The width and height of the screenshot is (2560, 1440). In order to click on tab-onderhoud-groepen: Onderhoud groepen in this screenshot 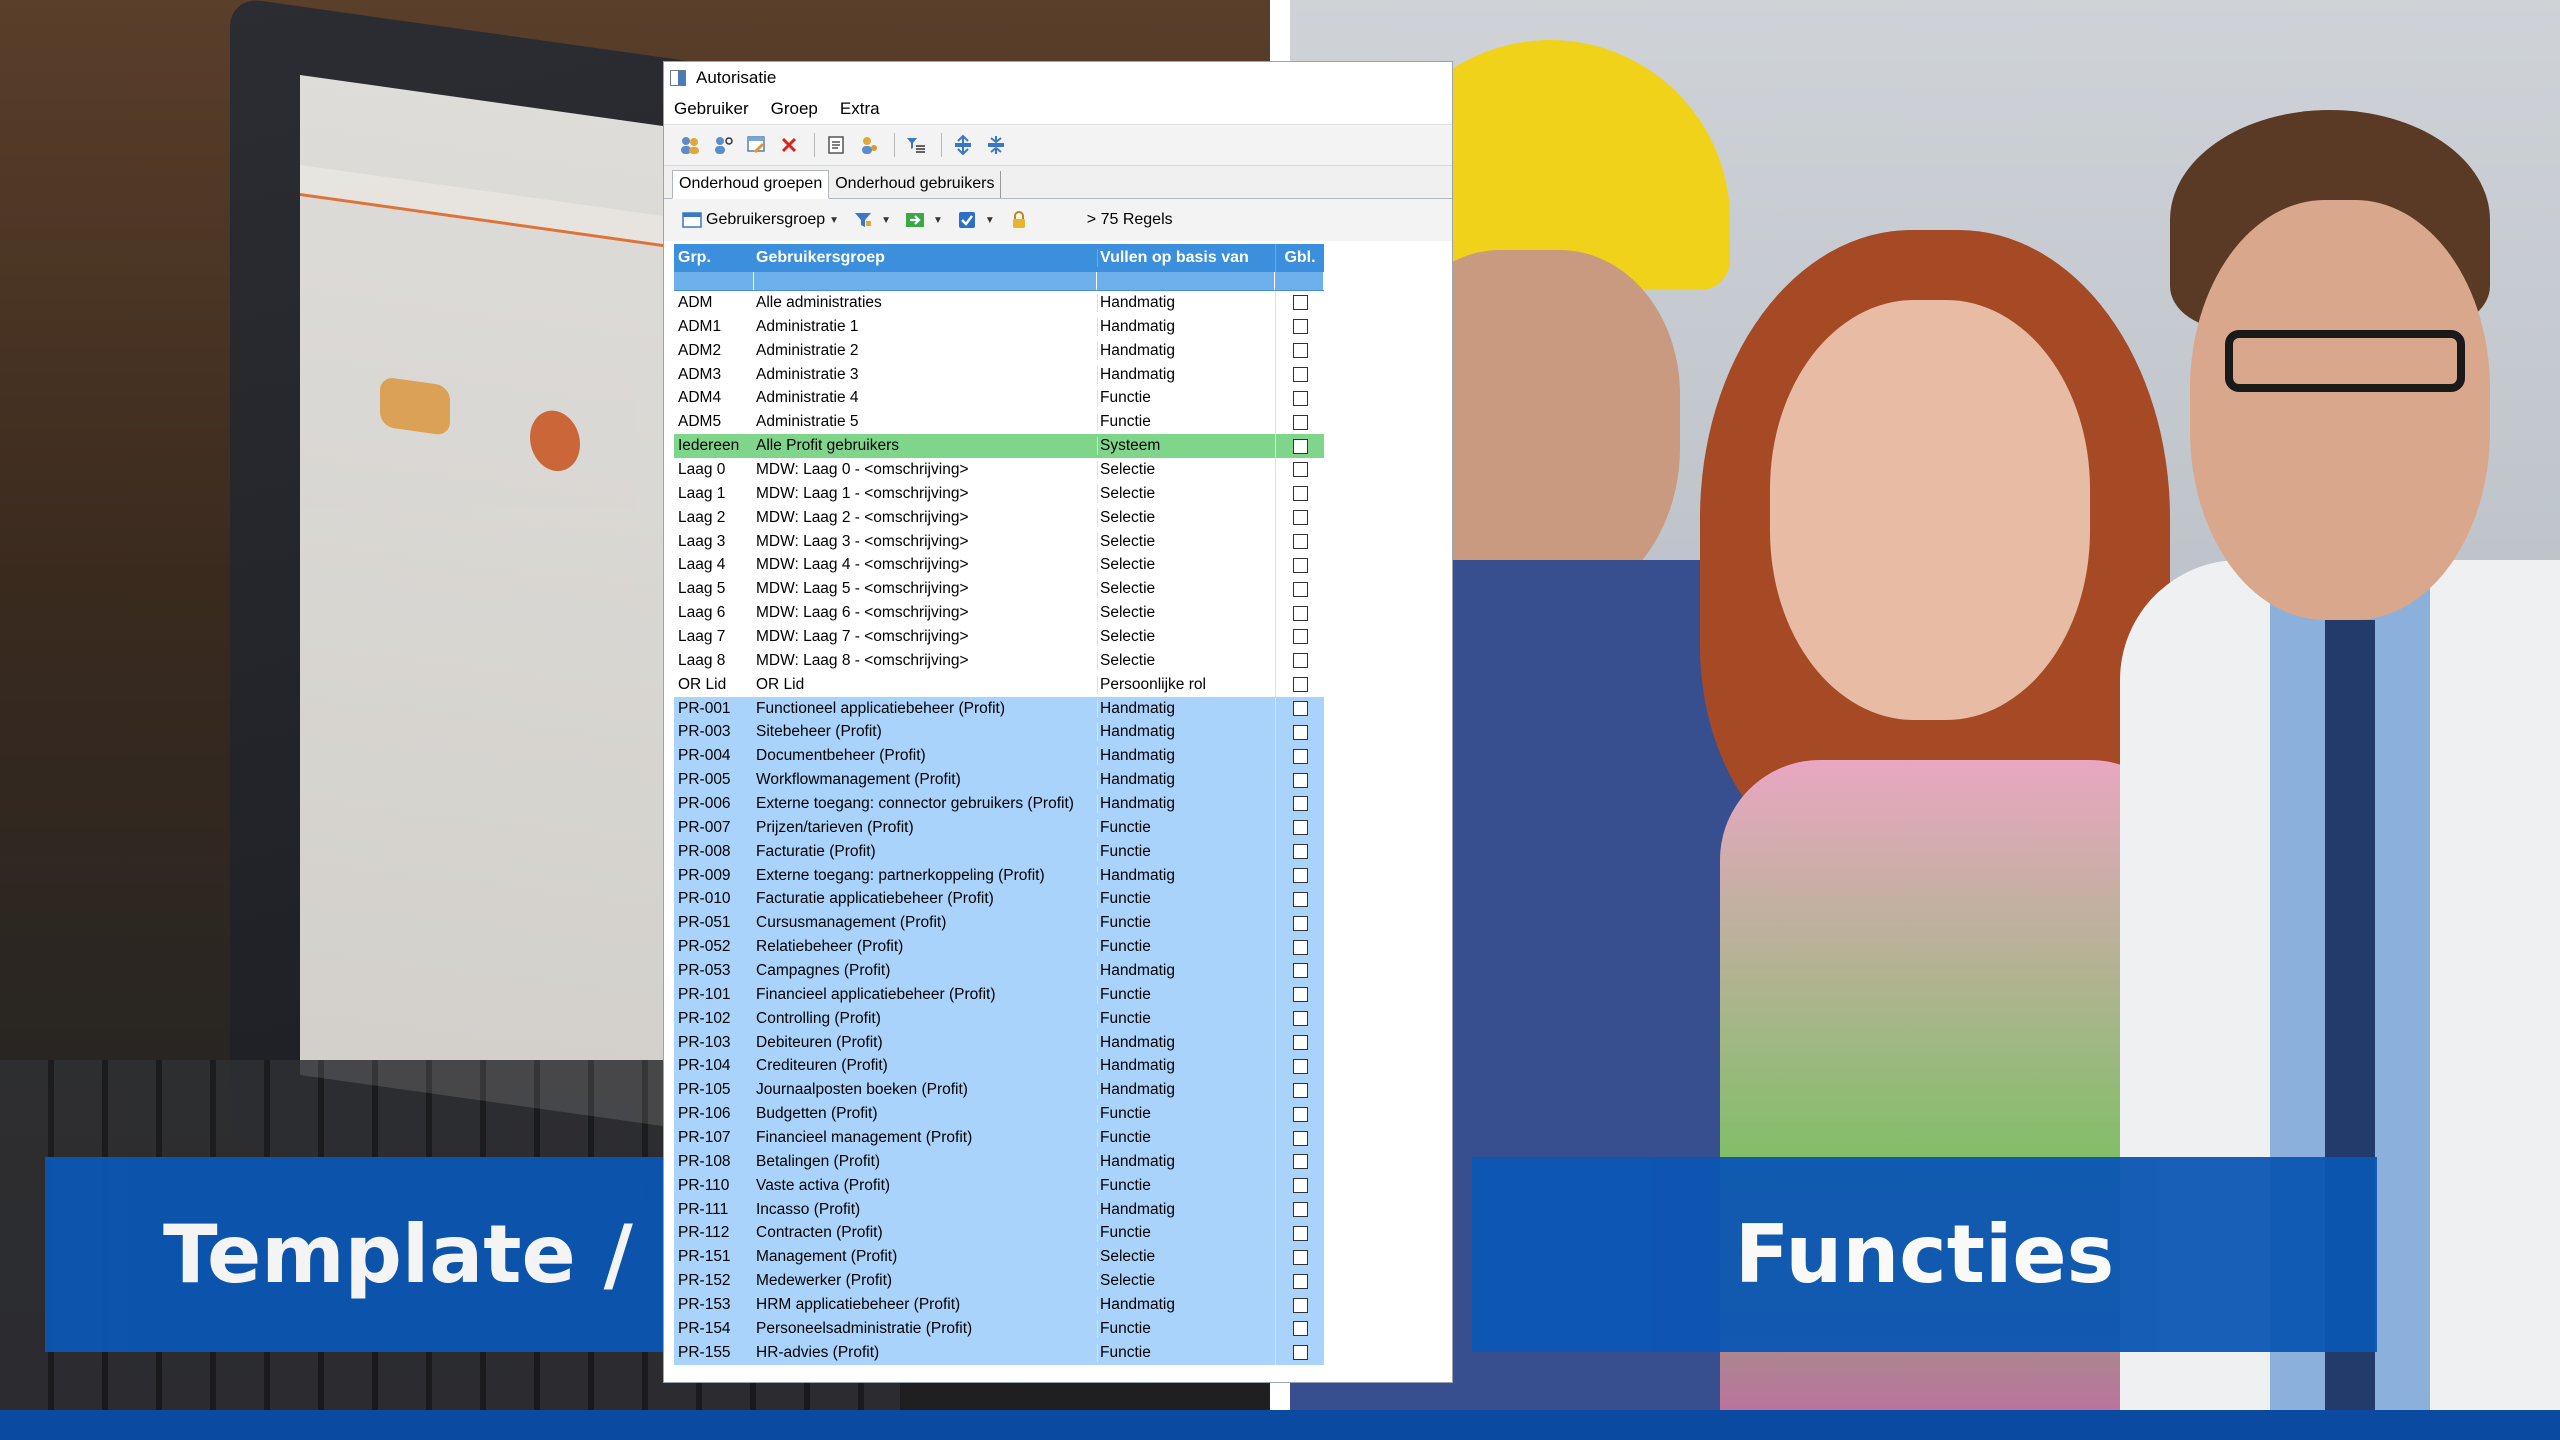, I will do `click(751, 184)`.